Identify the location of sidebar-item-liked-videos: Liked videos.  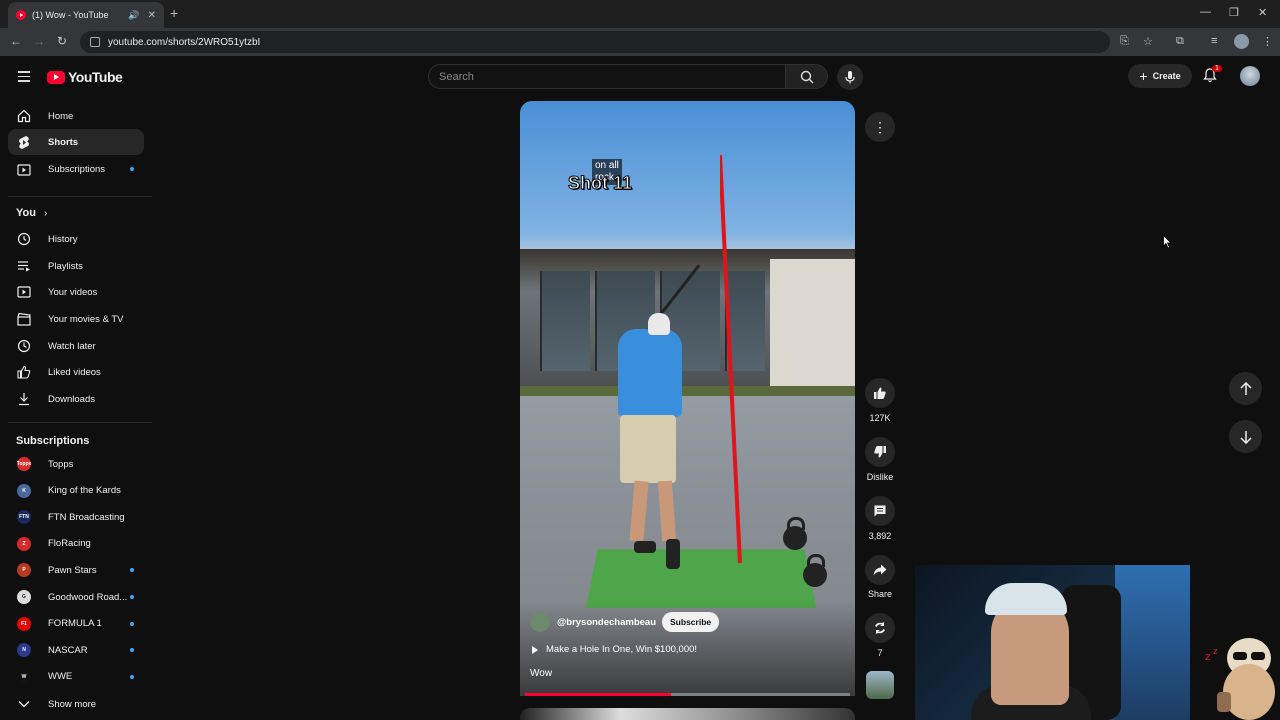
(76, 372).